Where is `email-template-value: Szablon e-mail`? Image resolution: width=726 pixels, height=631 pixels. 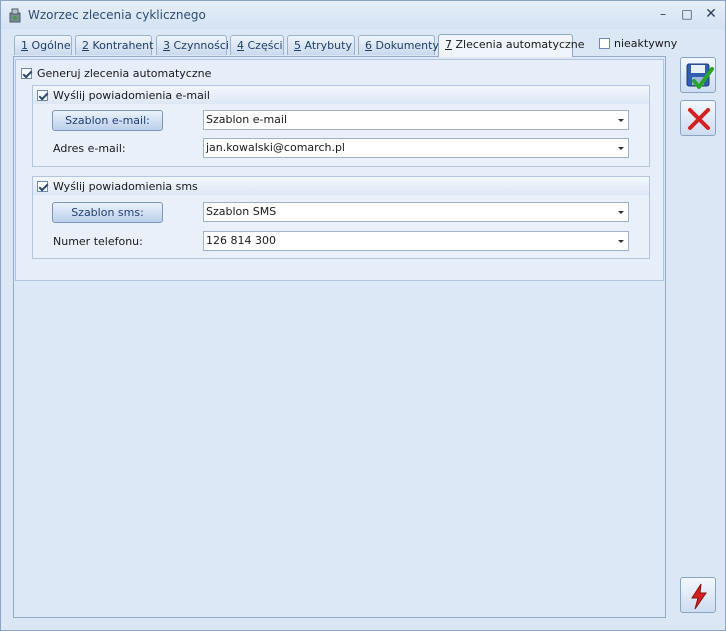 email-template-value: Szablon e-mail is located at coordinates (247, 119).